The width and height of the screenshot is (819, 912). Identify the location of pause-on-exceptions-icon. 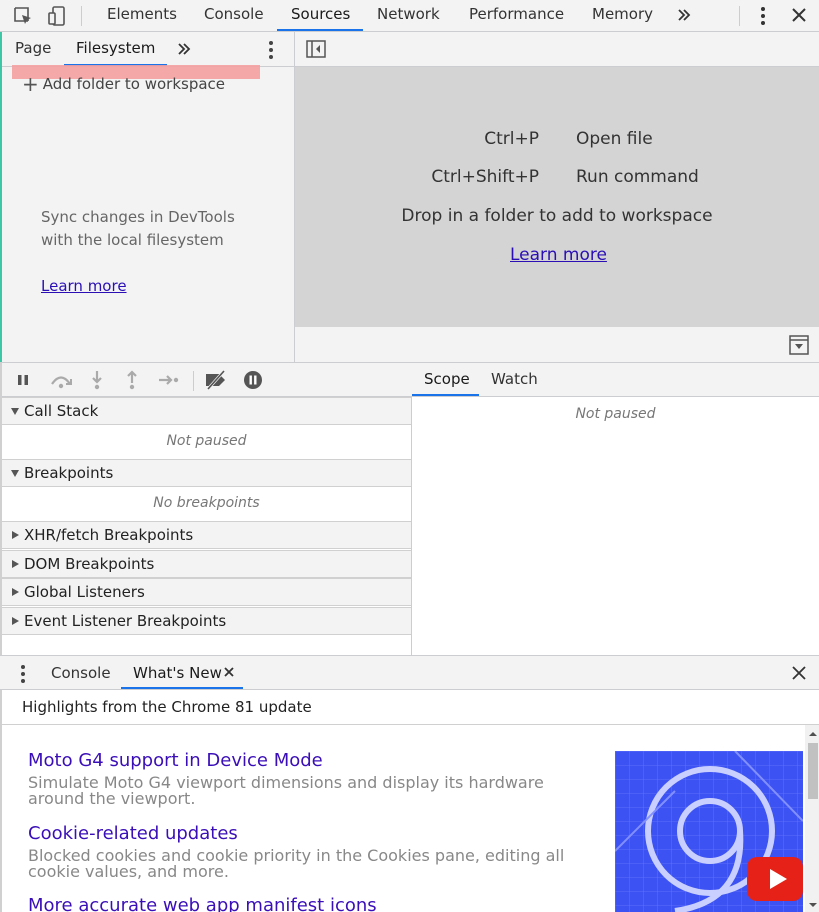
(253, 380).